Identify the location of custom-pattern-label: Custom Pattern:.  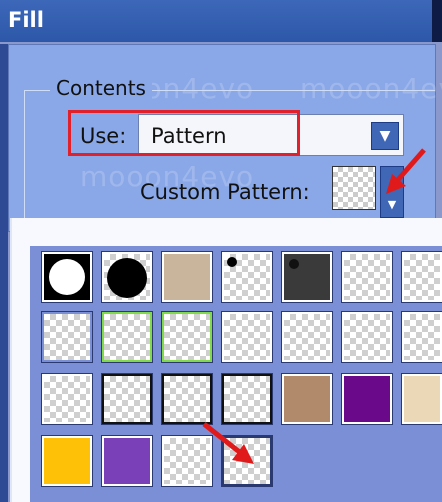
(225, 192).